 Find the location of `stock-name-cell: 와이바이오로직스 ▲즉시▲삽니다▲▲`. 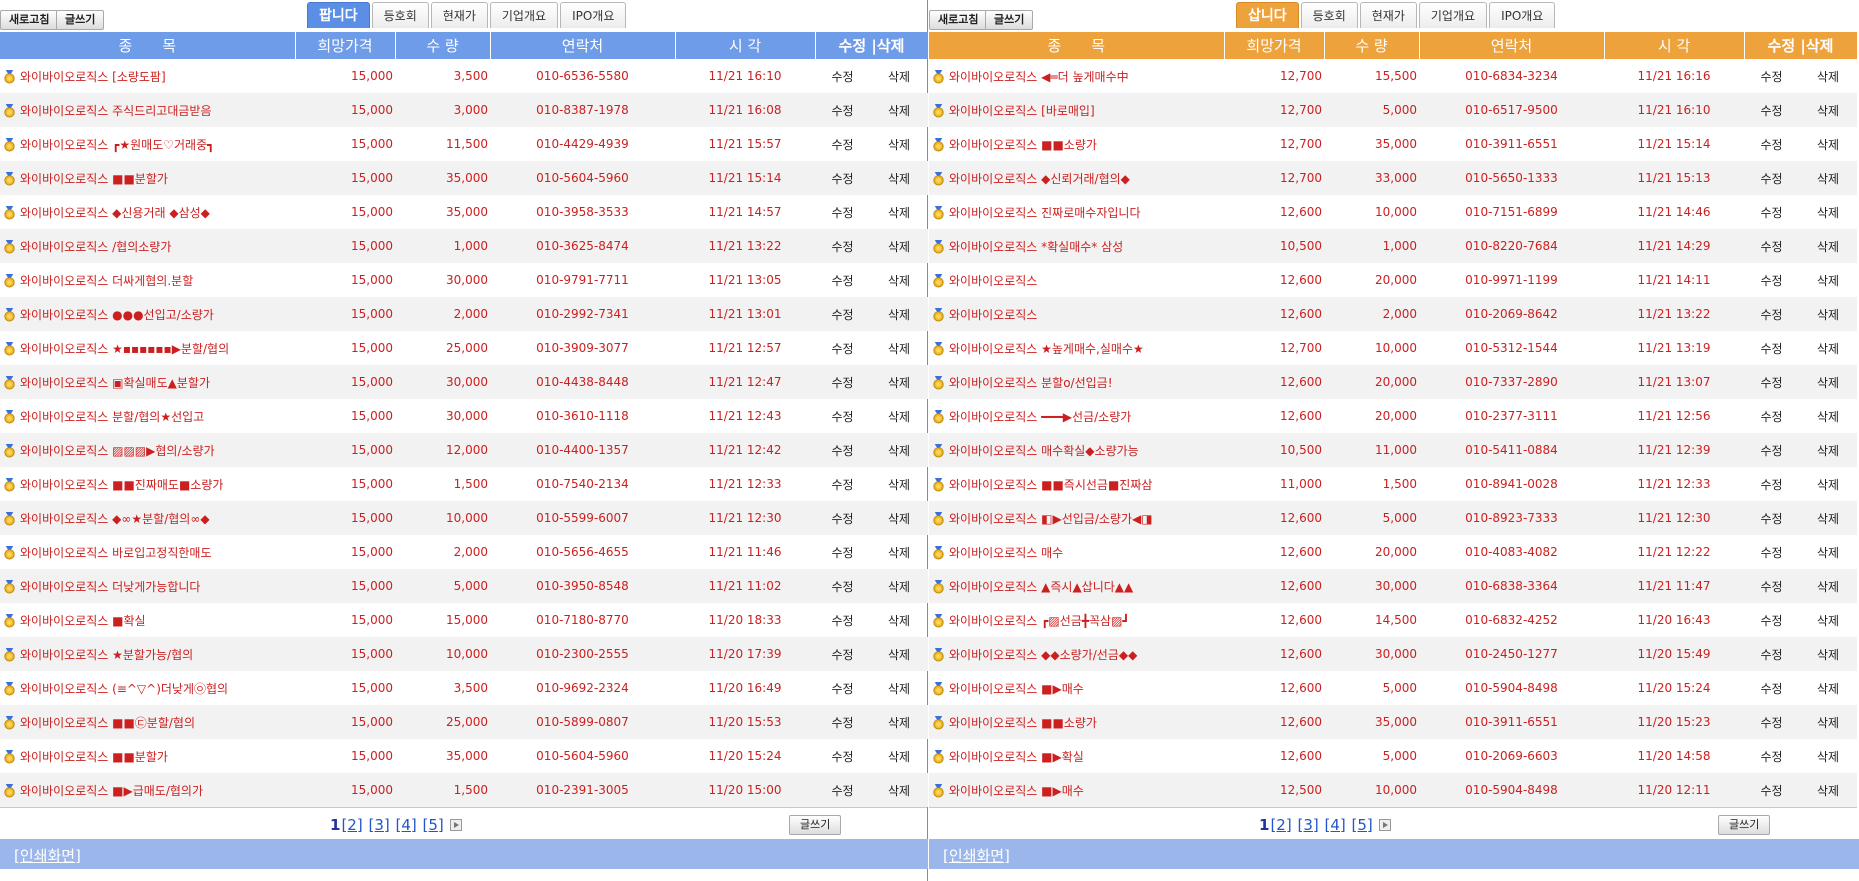

stock-name-cell: 와이바이오로직스 ▲즉시▲삽니다▲▲ is located at coordinates (1076, 586).